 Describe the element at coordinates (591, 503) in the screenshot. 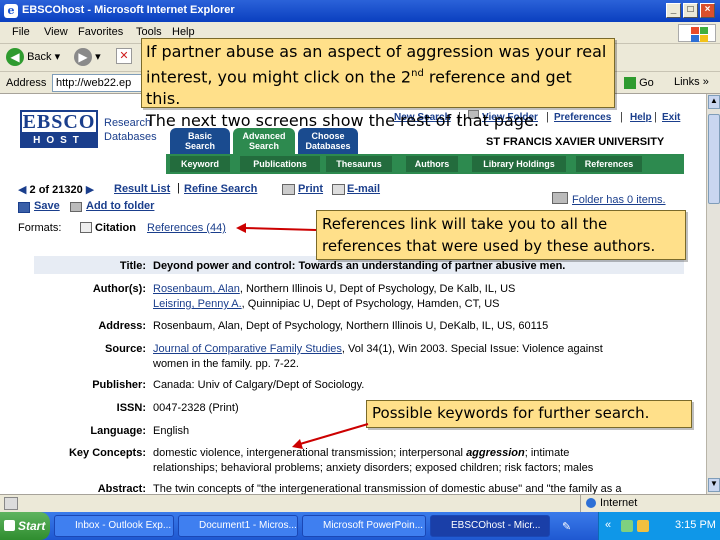

I see `internet-zone-icon` at that location.